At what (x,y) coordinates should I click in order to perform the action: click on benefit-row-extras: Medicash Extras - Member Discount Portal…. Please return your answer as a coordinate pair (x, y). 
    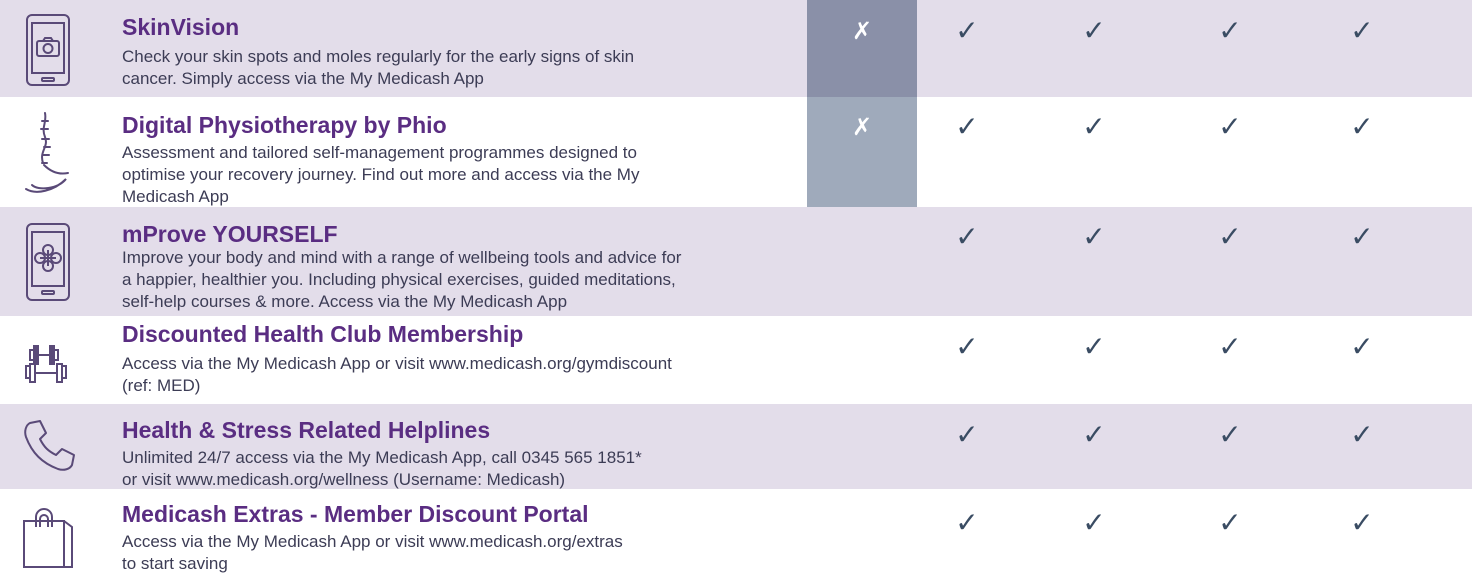
    Looking at the image, I should click on (736, 531).